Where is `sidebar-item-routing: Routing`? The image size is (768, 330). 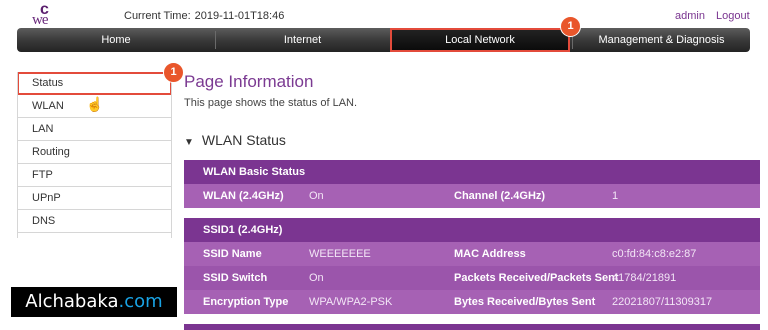
sidebar-item-routing: Routing is located at coordinates (94, 152).